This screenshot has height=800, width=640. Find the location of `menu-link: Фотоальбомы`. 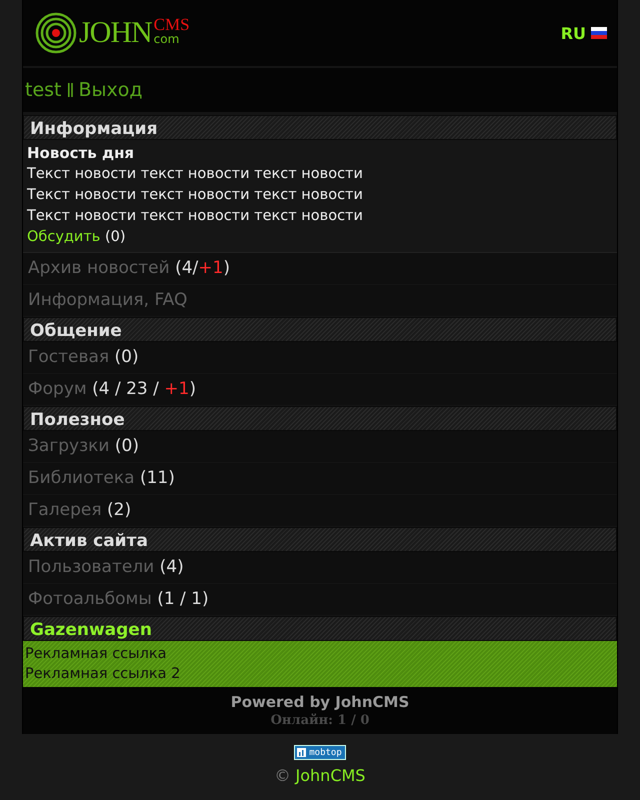

menu-link: Фотоальбомы is located at coordinates (90, 599).